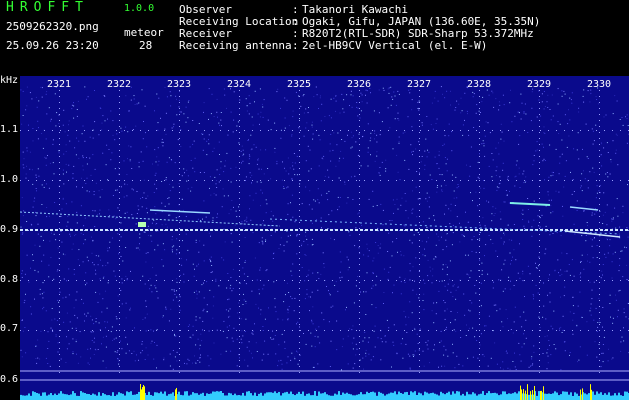 The image size is (629, 400). What do you see at coordinates (419, 84) in the screenshot?
I see `x-tick-label: 2327` at bounding box center [419, 84].